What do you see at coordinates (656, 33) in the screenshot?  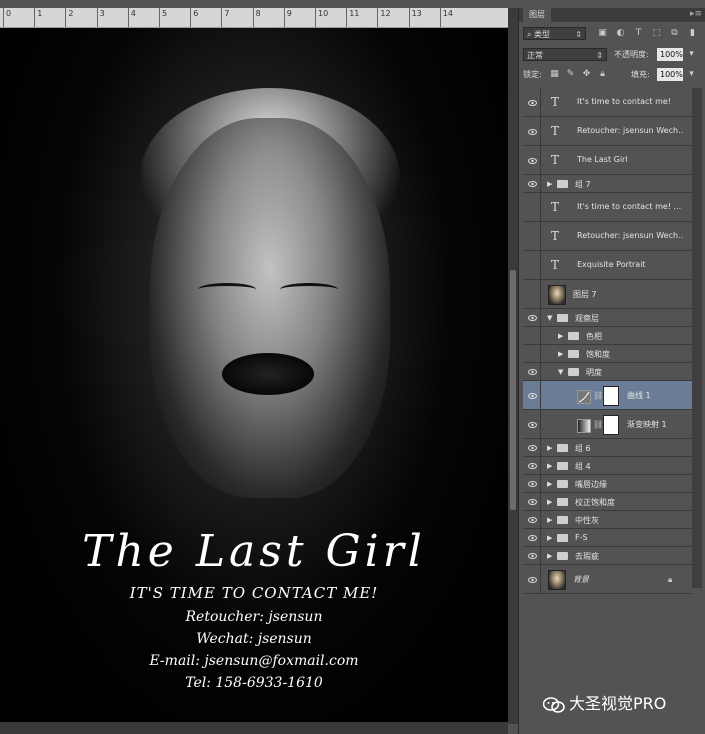 I see `filter-shape-icon: ⬚` at bounding box center [656, 33].